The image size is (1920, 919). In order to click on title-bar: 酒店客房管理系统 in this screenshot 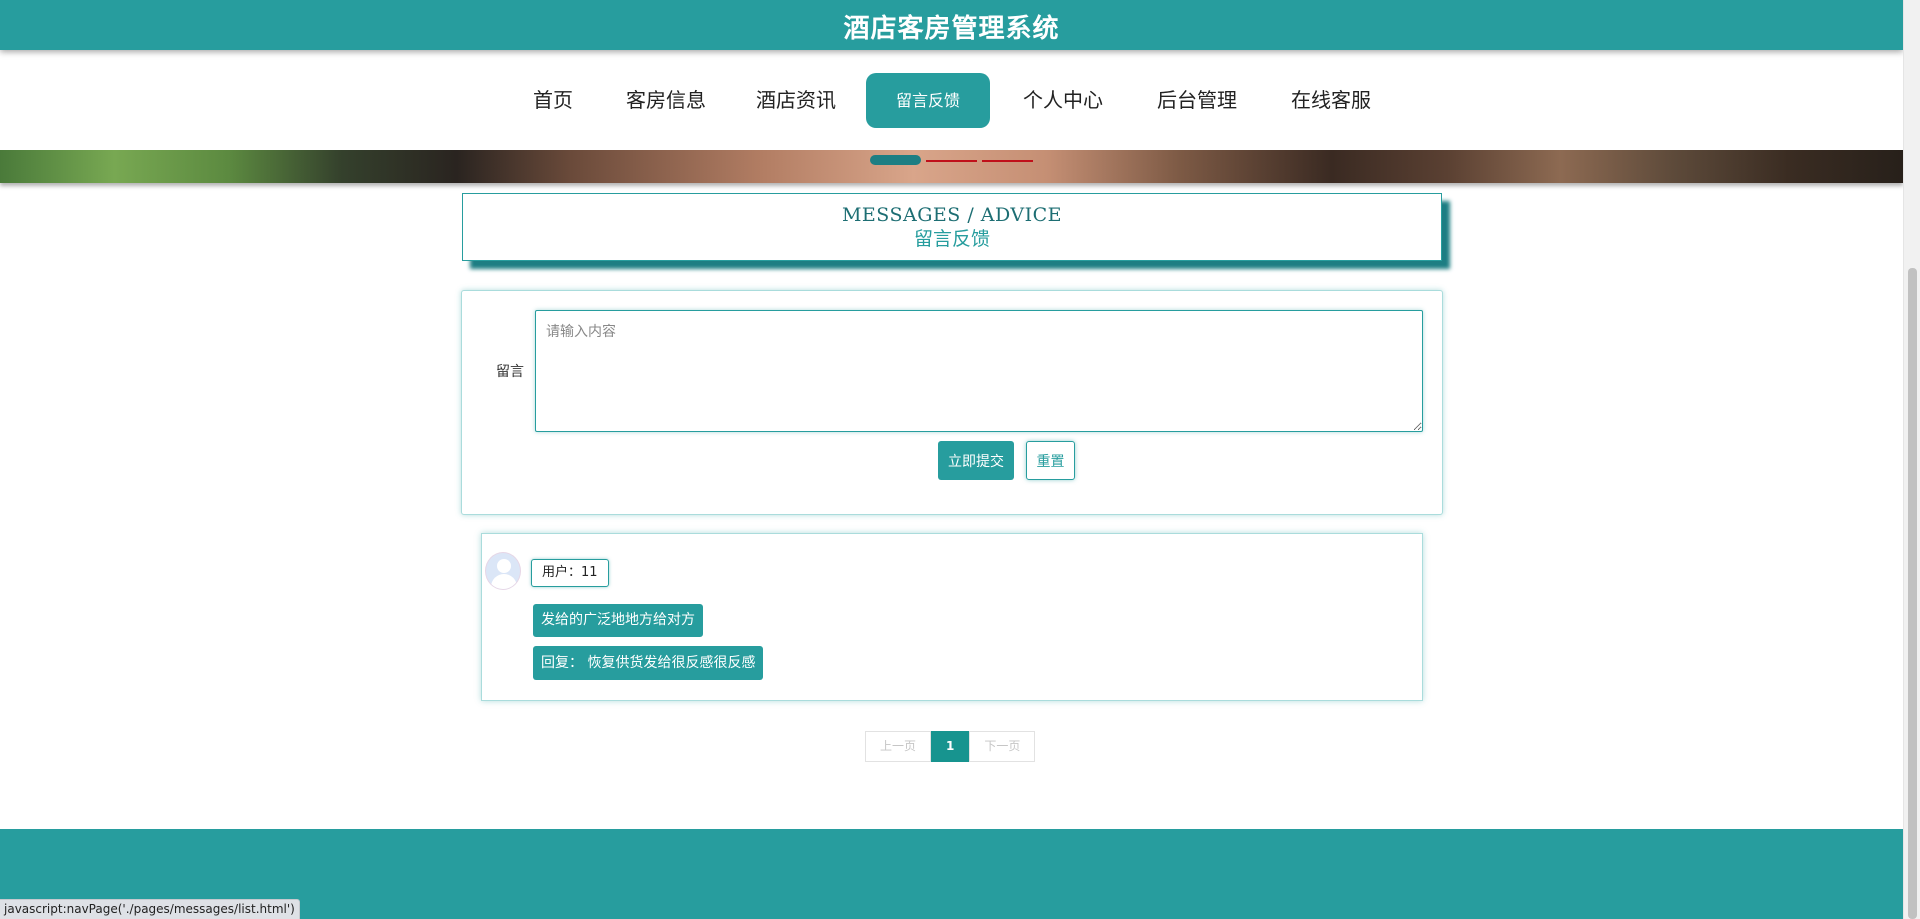, I will do `click(951, 25)`.